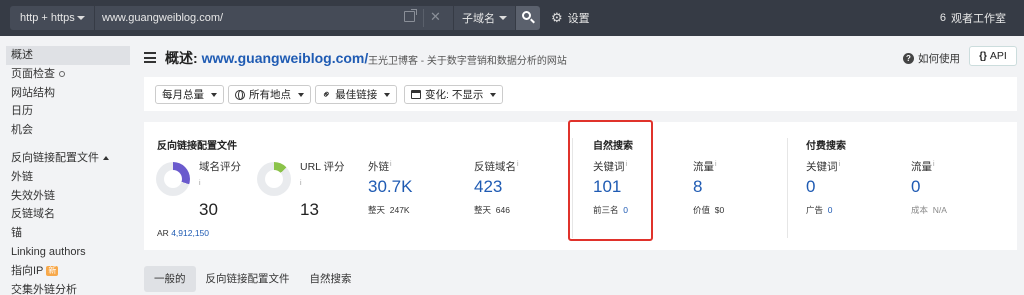 This screenshot has height=295, width=1024. Describe the element at coordinates (708, 210) in the screenshot. I see `organic-traffic-value-usd: 价值 $0` at that location.